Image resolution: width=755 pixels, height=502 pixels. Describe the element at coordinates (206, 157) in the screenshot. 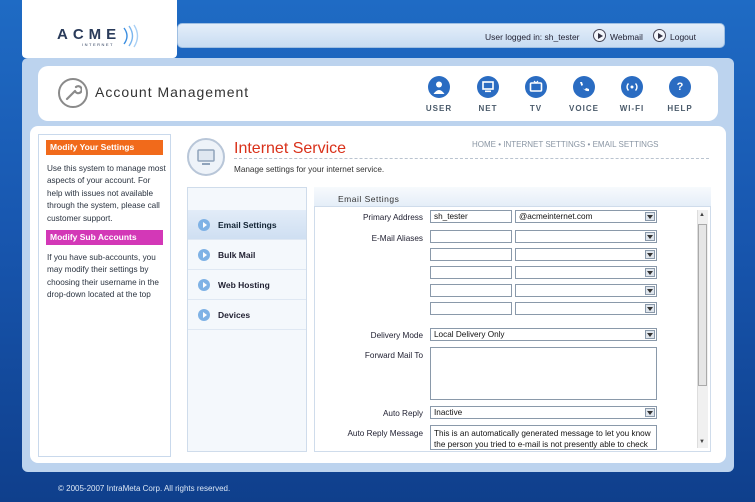

I see `monitor-icon` at that location.